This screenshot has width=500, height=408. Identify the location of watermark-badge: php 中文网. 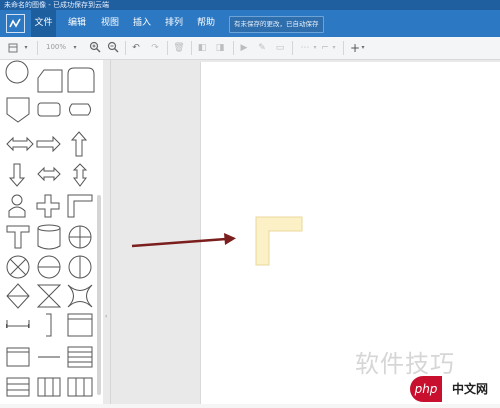
(454, 389).